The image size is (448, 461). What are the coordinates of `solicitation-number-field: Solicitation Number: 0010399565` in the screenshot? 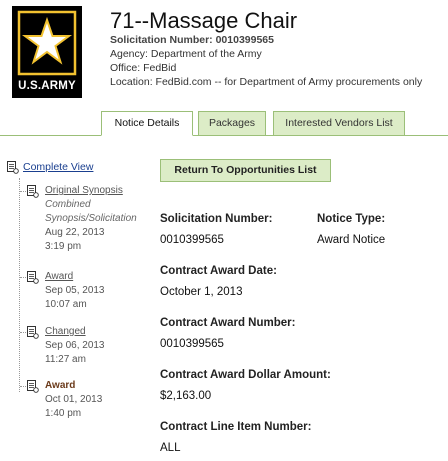 It's located at (216, 229).